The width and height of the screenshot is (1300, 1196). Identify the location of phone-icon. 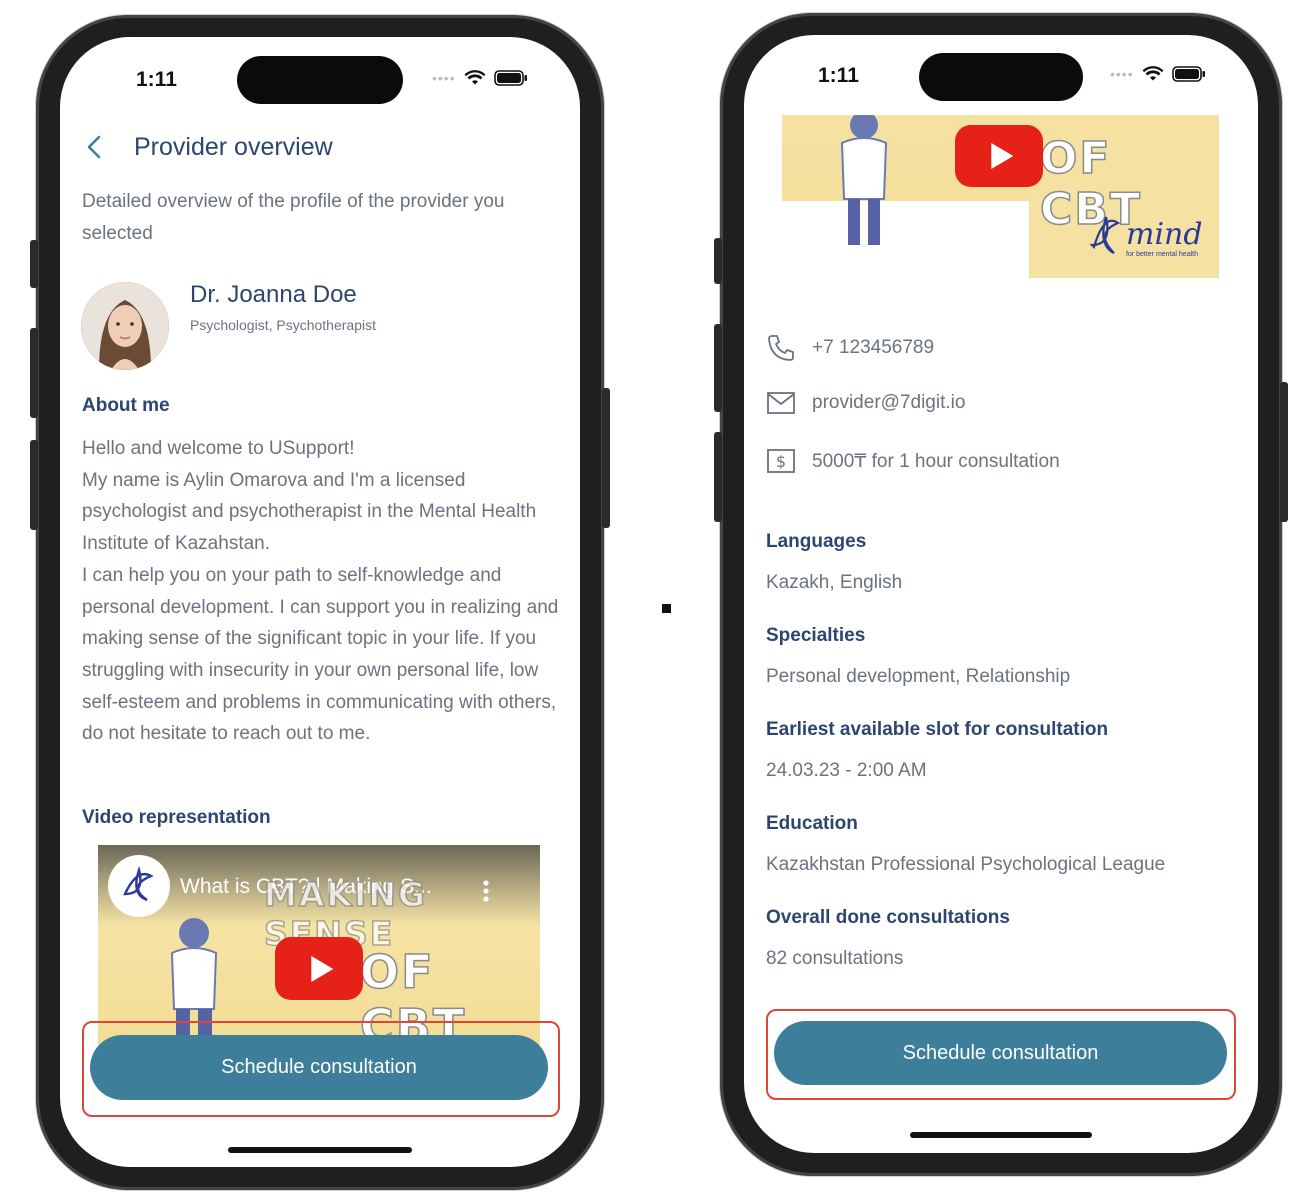
(781, 348).